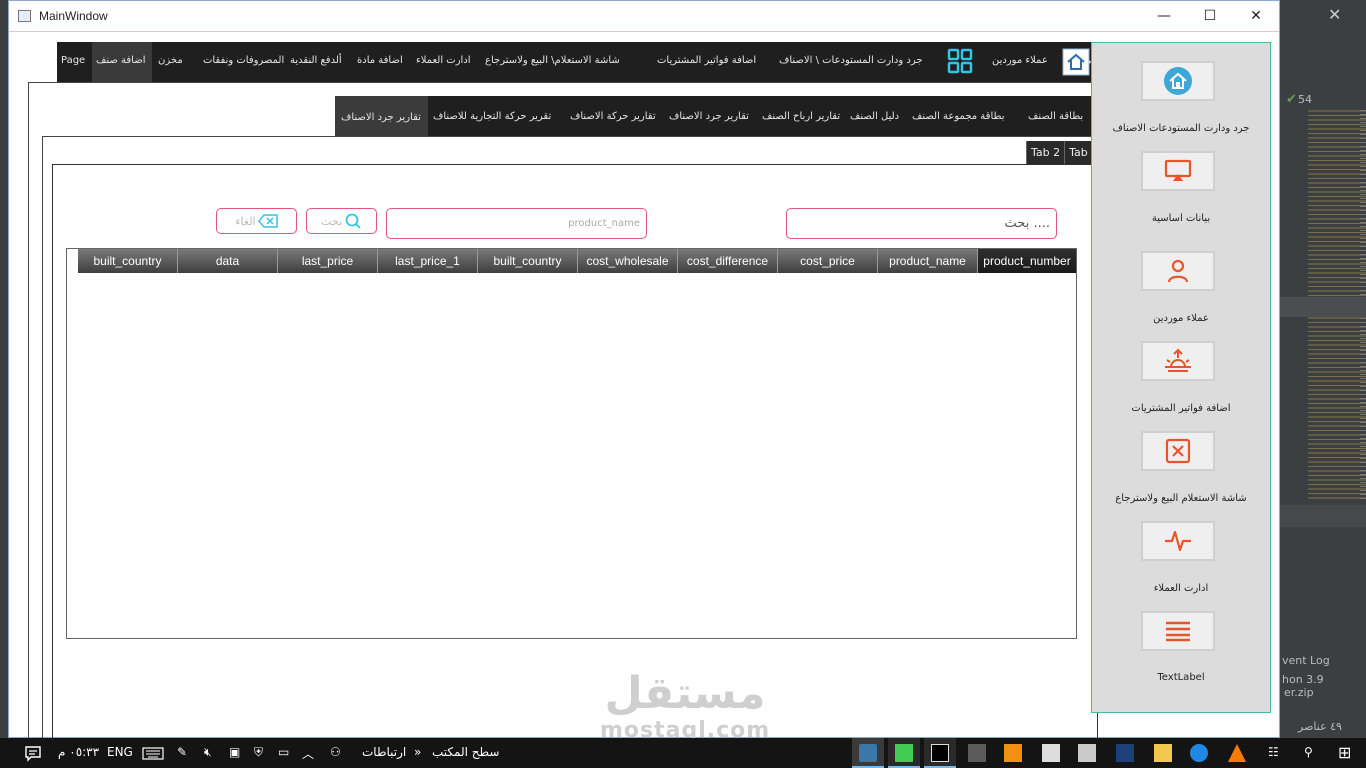  Describe the element at coordinates (958, 116) in the screenshot. I see `tab-item-group-card: بطاقة مجموعة الصنف` at that location.